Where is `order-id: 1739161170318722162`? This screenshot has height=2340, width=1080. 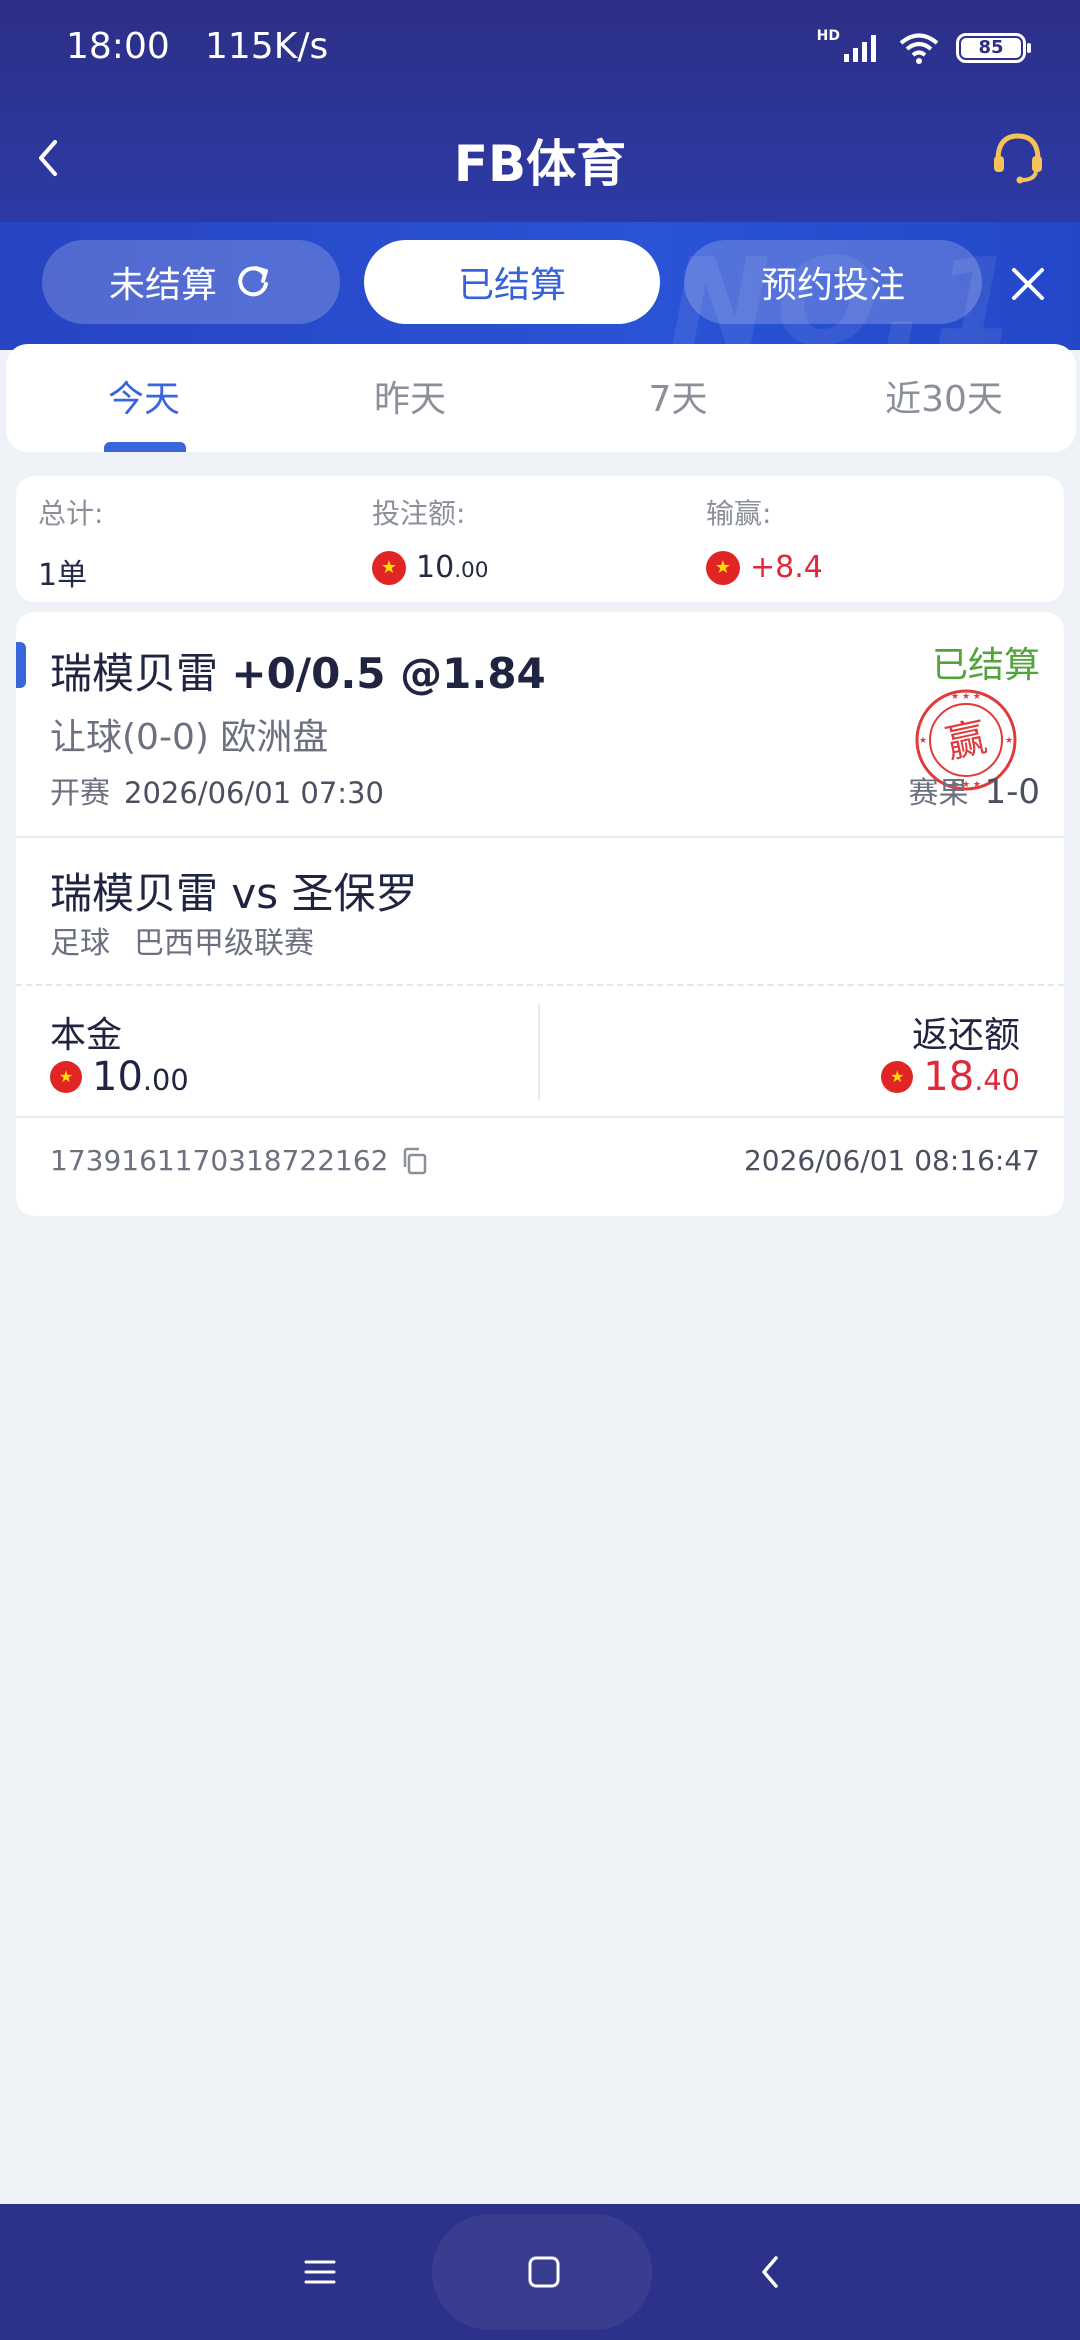 order-id: 1739161170318722162 is located at coordinates (240, 1160).